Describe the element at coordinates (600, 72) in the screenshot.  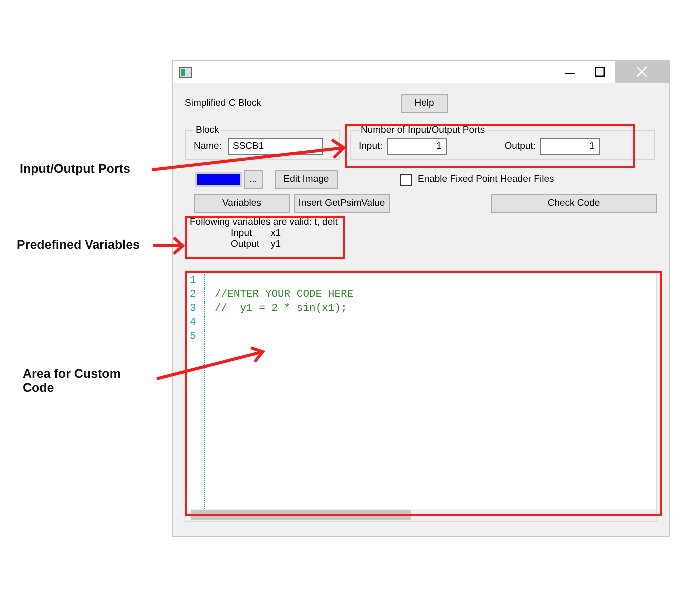
I see `maximize-icon` at that location.